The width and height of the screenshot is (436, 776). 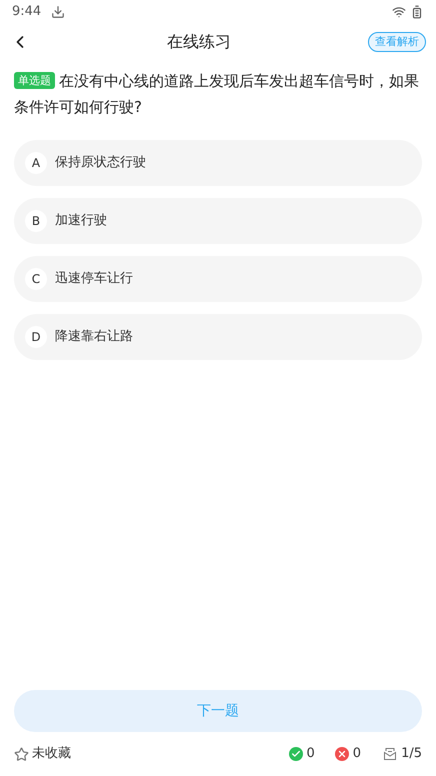 I want to click on answer-option: A 保持原状态行驶, so click(x=218, y=163).